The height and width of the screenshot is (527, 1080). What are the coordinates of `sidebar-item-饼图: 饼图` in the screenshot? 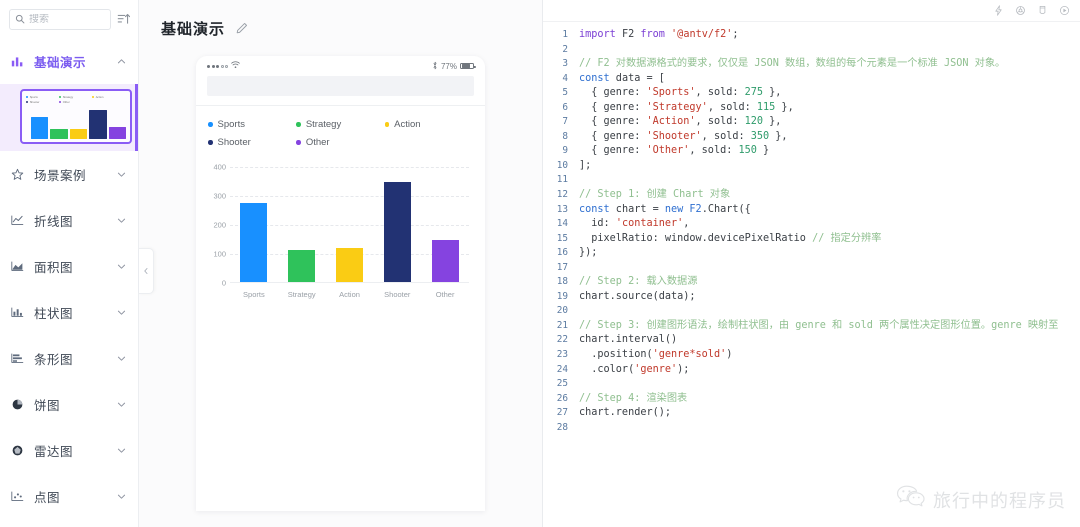 It's located at (69, 404).